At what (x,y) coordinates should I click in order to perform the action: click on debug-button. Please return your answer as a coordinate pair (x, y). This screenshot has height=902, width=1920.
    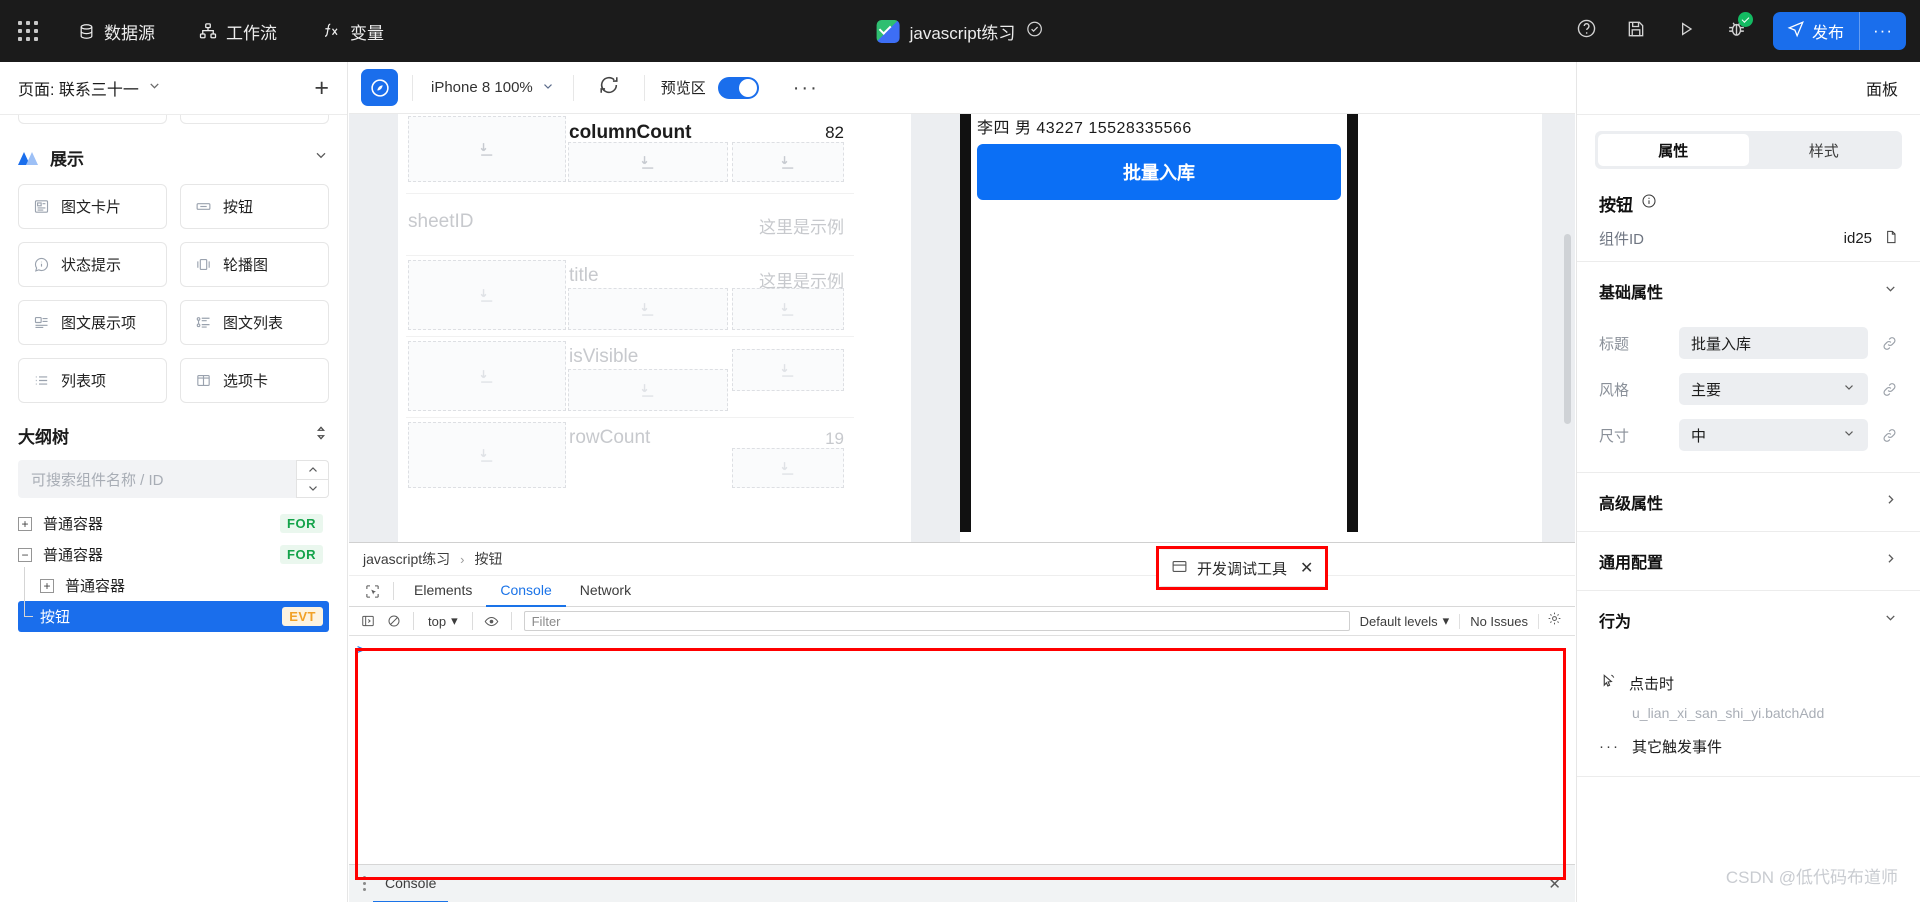
    Looking at the image, I should click on (1736, 31).